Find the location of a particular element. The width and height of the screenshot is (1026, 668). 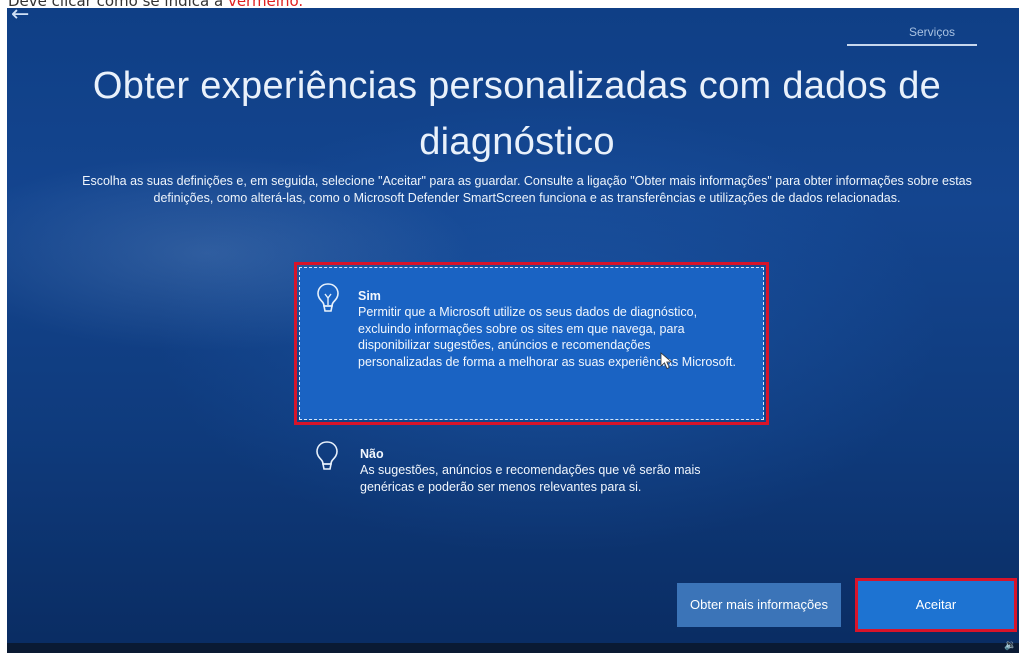

option-yes-title: Sim is located at coordinates (369, 296).